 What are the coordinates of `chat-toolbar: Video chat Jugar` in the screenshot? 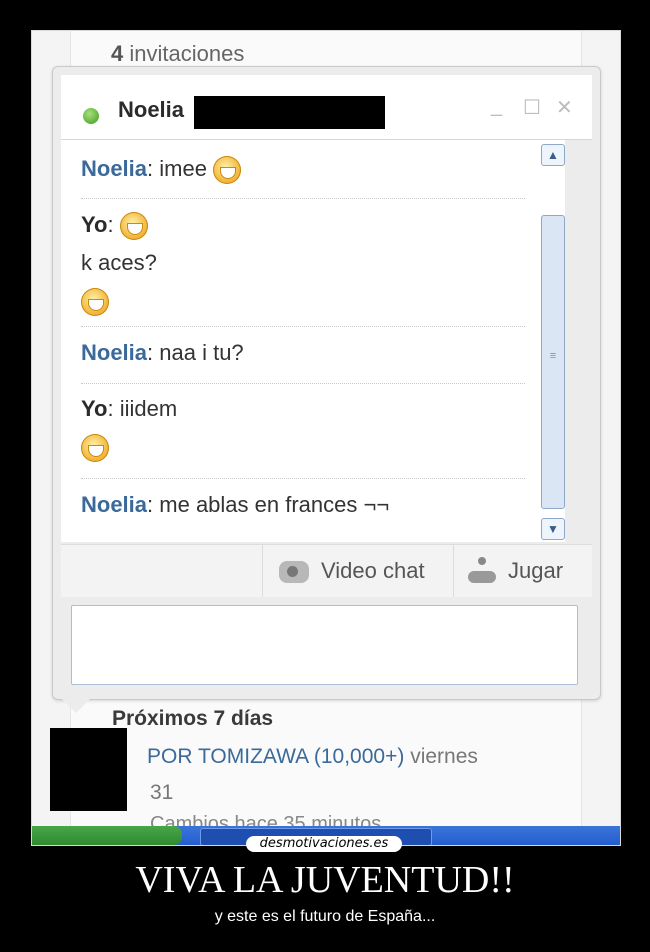 It's located at (326, 570).